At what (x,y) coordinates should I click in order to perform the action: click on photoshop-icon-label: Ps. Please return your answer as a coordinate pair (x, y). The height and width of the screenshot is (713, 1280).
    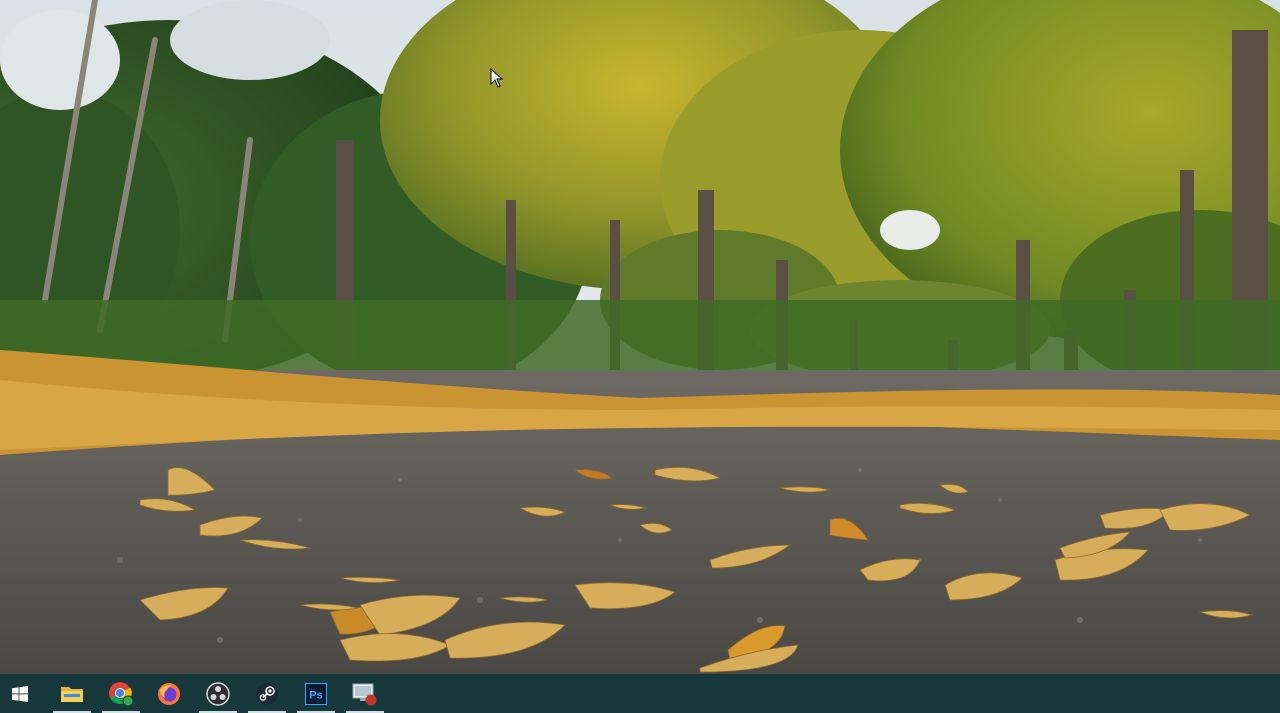
    Looking at the image, I should click on (315, 695).